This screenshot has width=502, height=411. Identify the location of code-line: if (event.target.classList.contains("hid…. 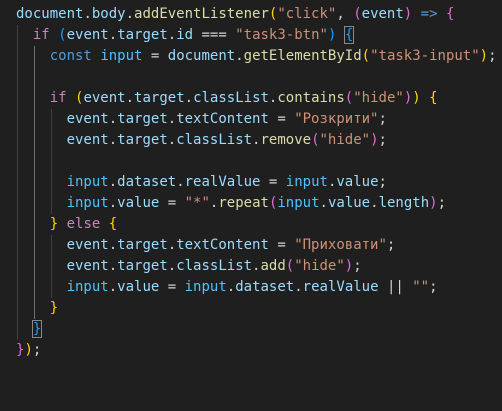
(227, 98).